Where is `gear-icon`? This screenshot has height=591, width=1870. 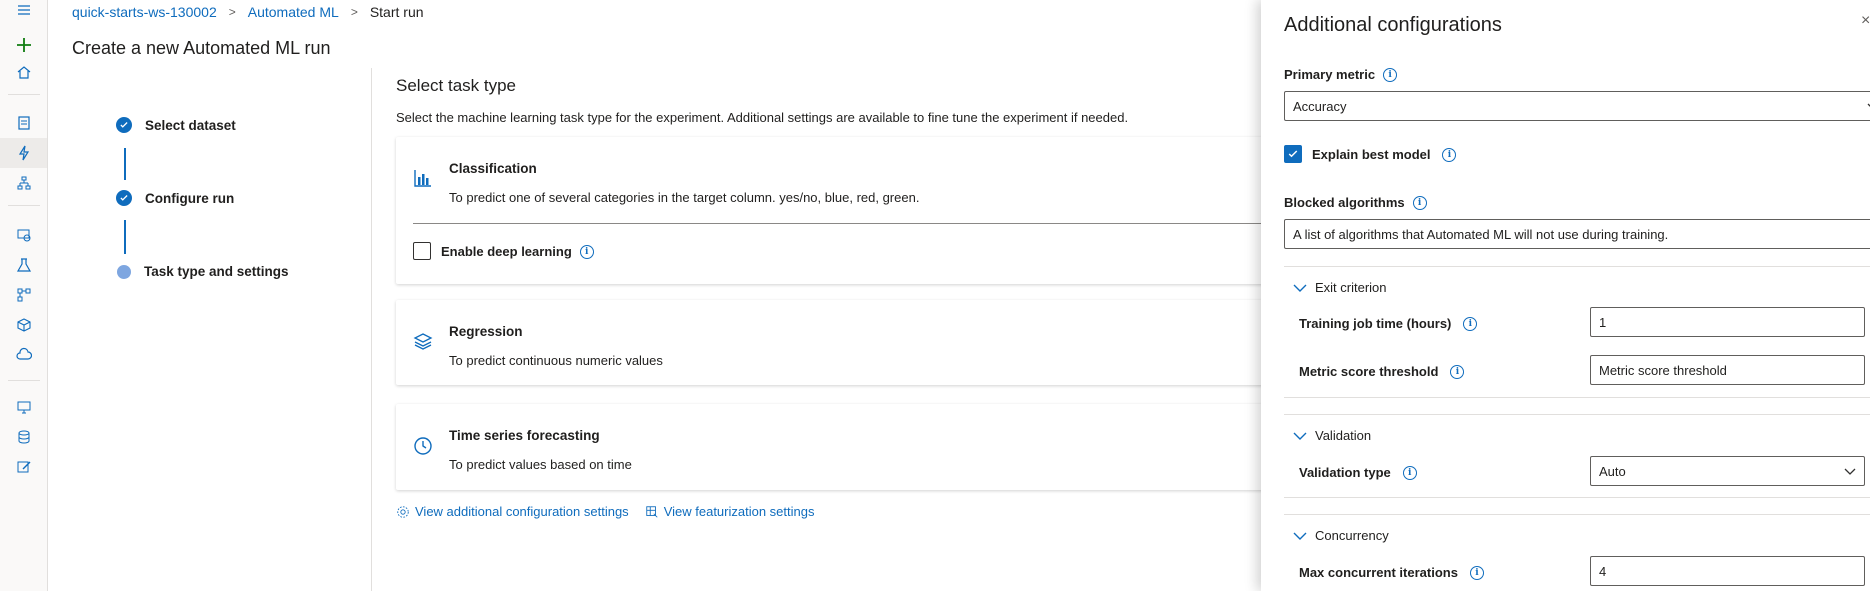 gear-icon is located at coordinates (403, 511).